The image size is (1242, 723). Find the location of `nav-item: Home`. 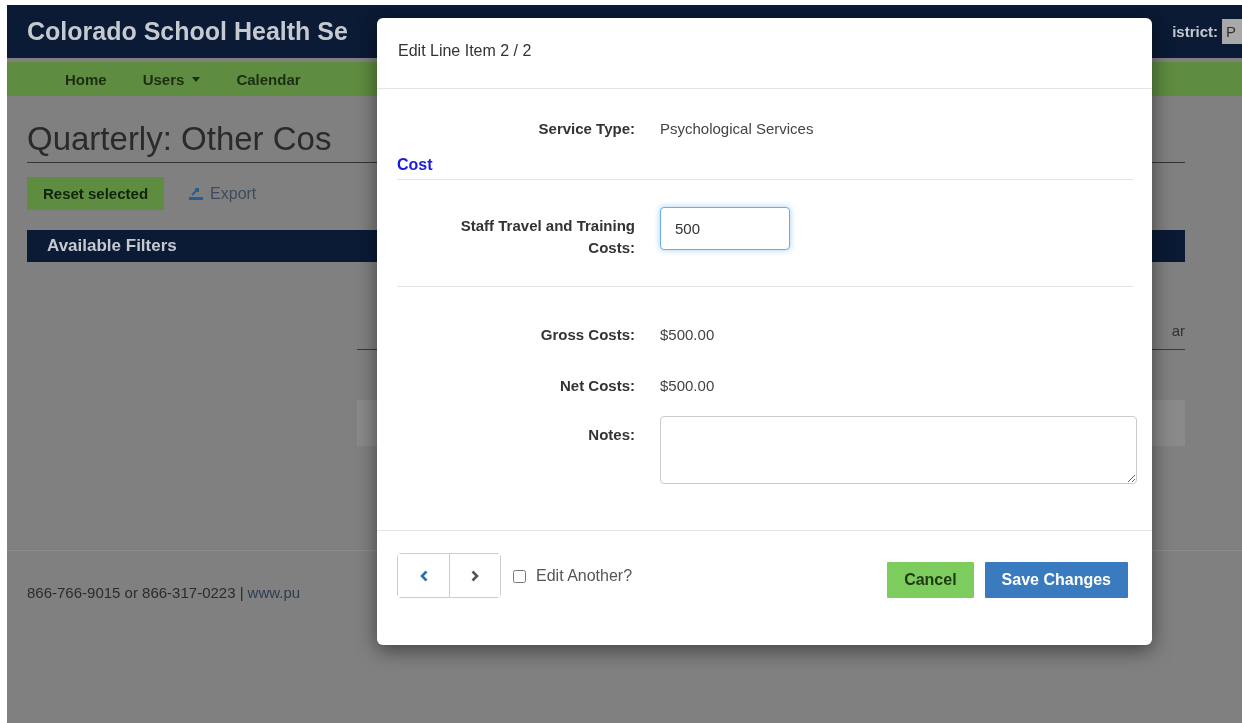

nav-item: Home is located at coordinates (86, 79).